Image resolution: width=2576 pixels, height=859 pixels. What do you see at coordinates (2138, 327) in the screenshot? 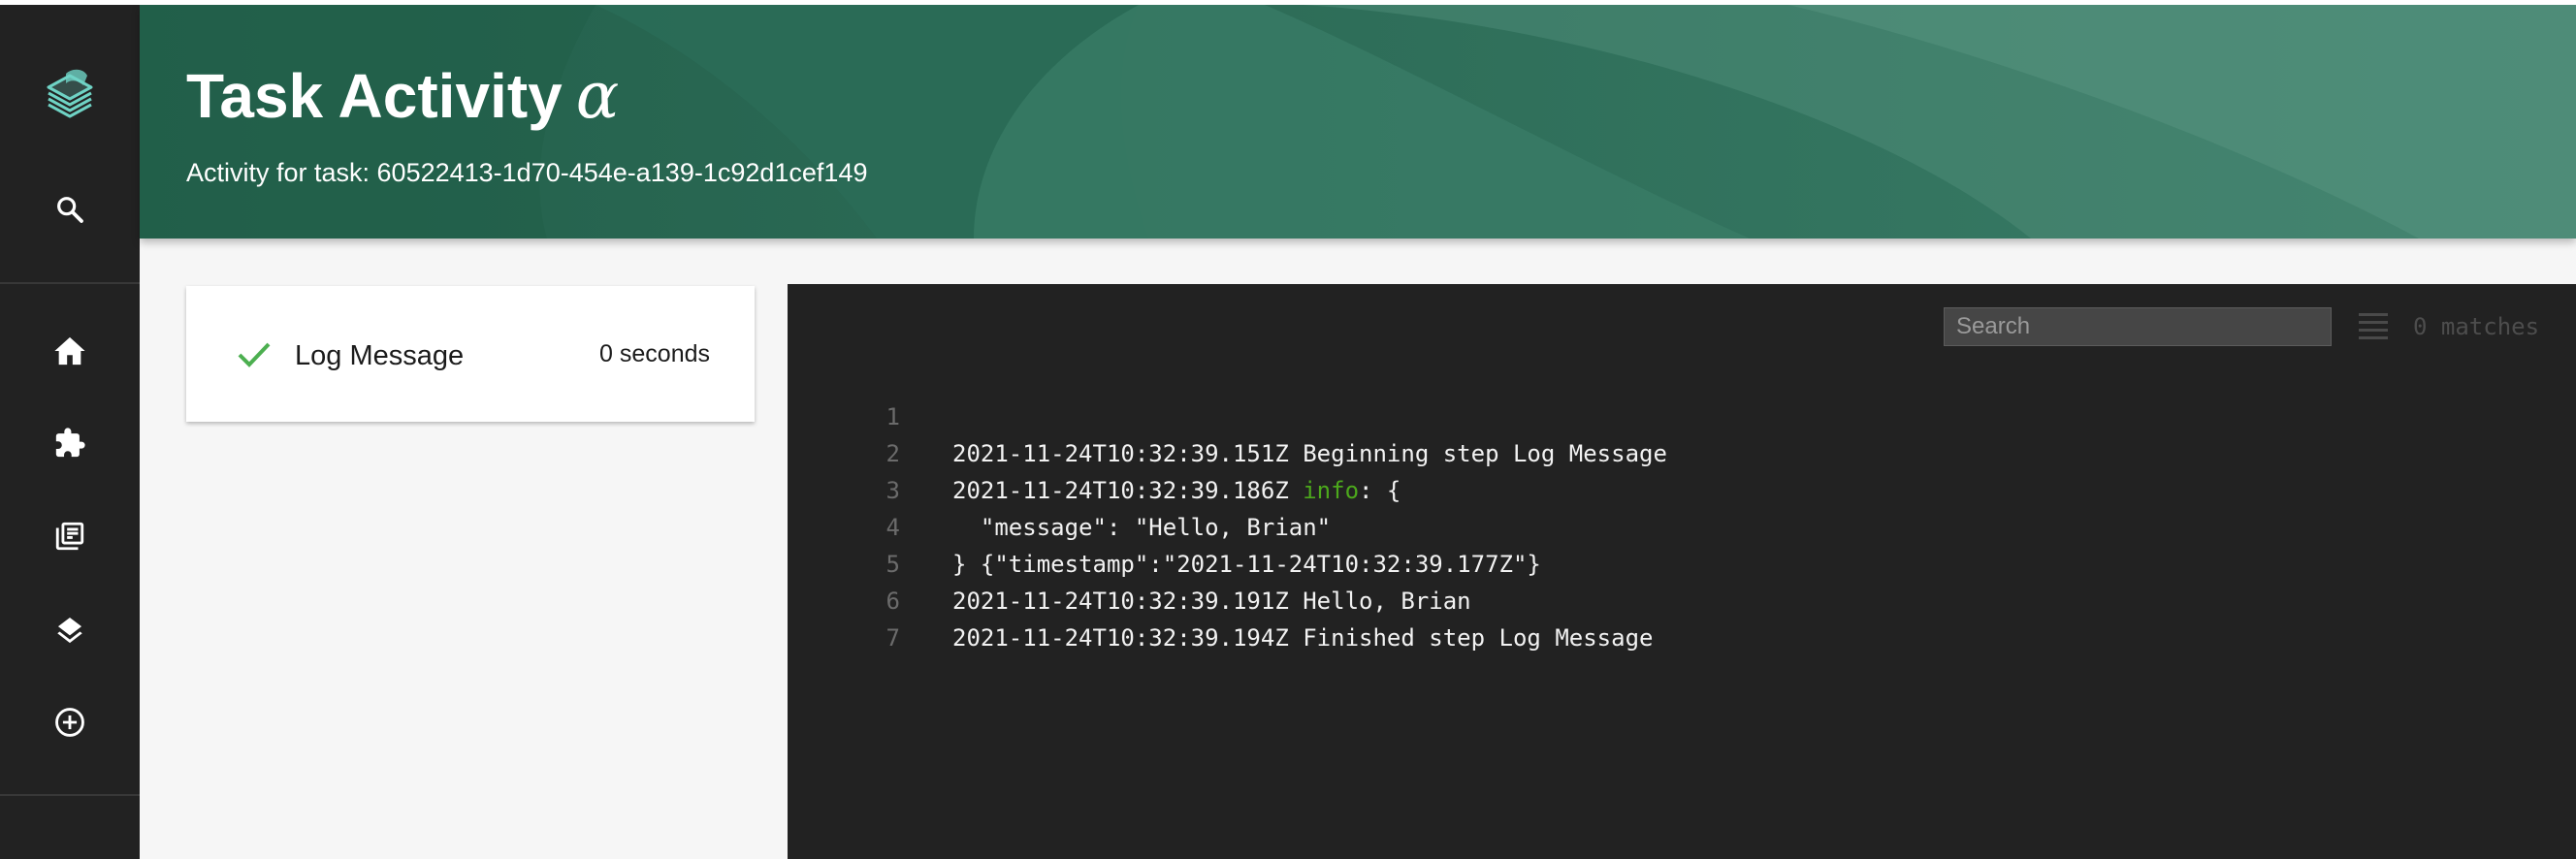
I see `log-search-input` at bounding box center [2138, 327].